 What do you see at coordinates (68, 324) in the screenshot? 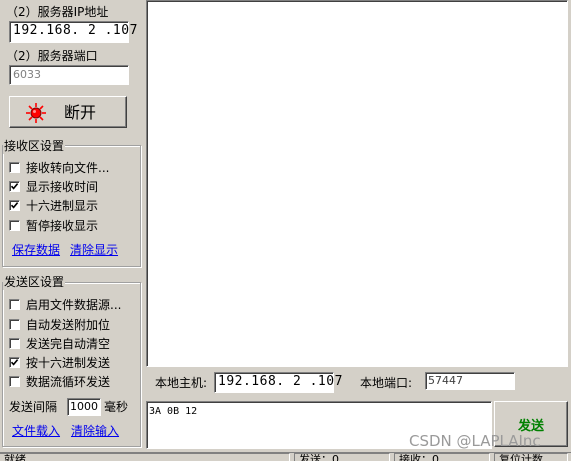
I see `checkbox-label: 自动发送附加位` at bounding box center [68, 324].